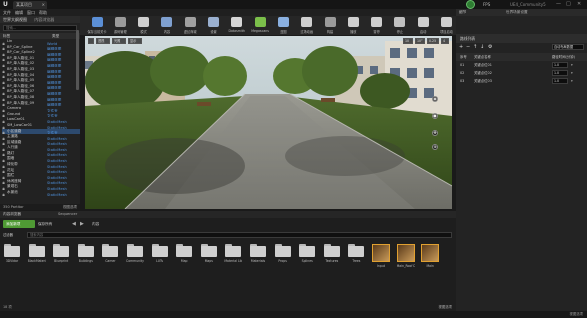  Describe the element at coordinates (19, 12) in the screenshot. I see `menu-edit: 编辑` at that location.